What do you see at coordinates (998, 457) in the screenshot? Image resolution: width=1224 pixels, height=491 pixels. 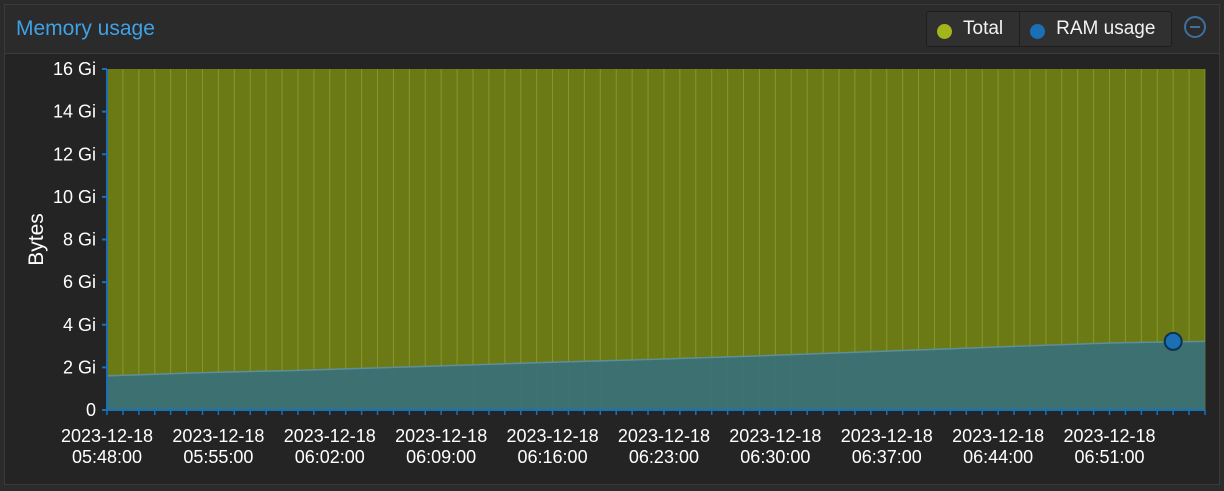 I see `x-tick-label-time: 06:44:00` at bounding box center [998, 457].